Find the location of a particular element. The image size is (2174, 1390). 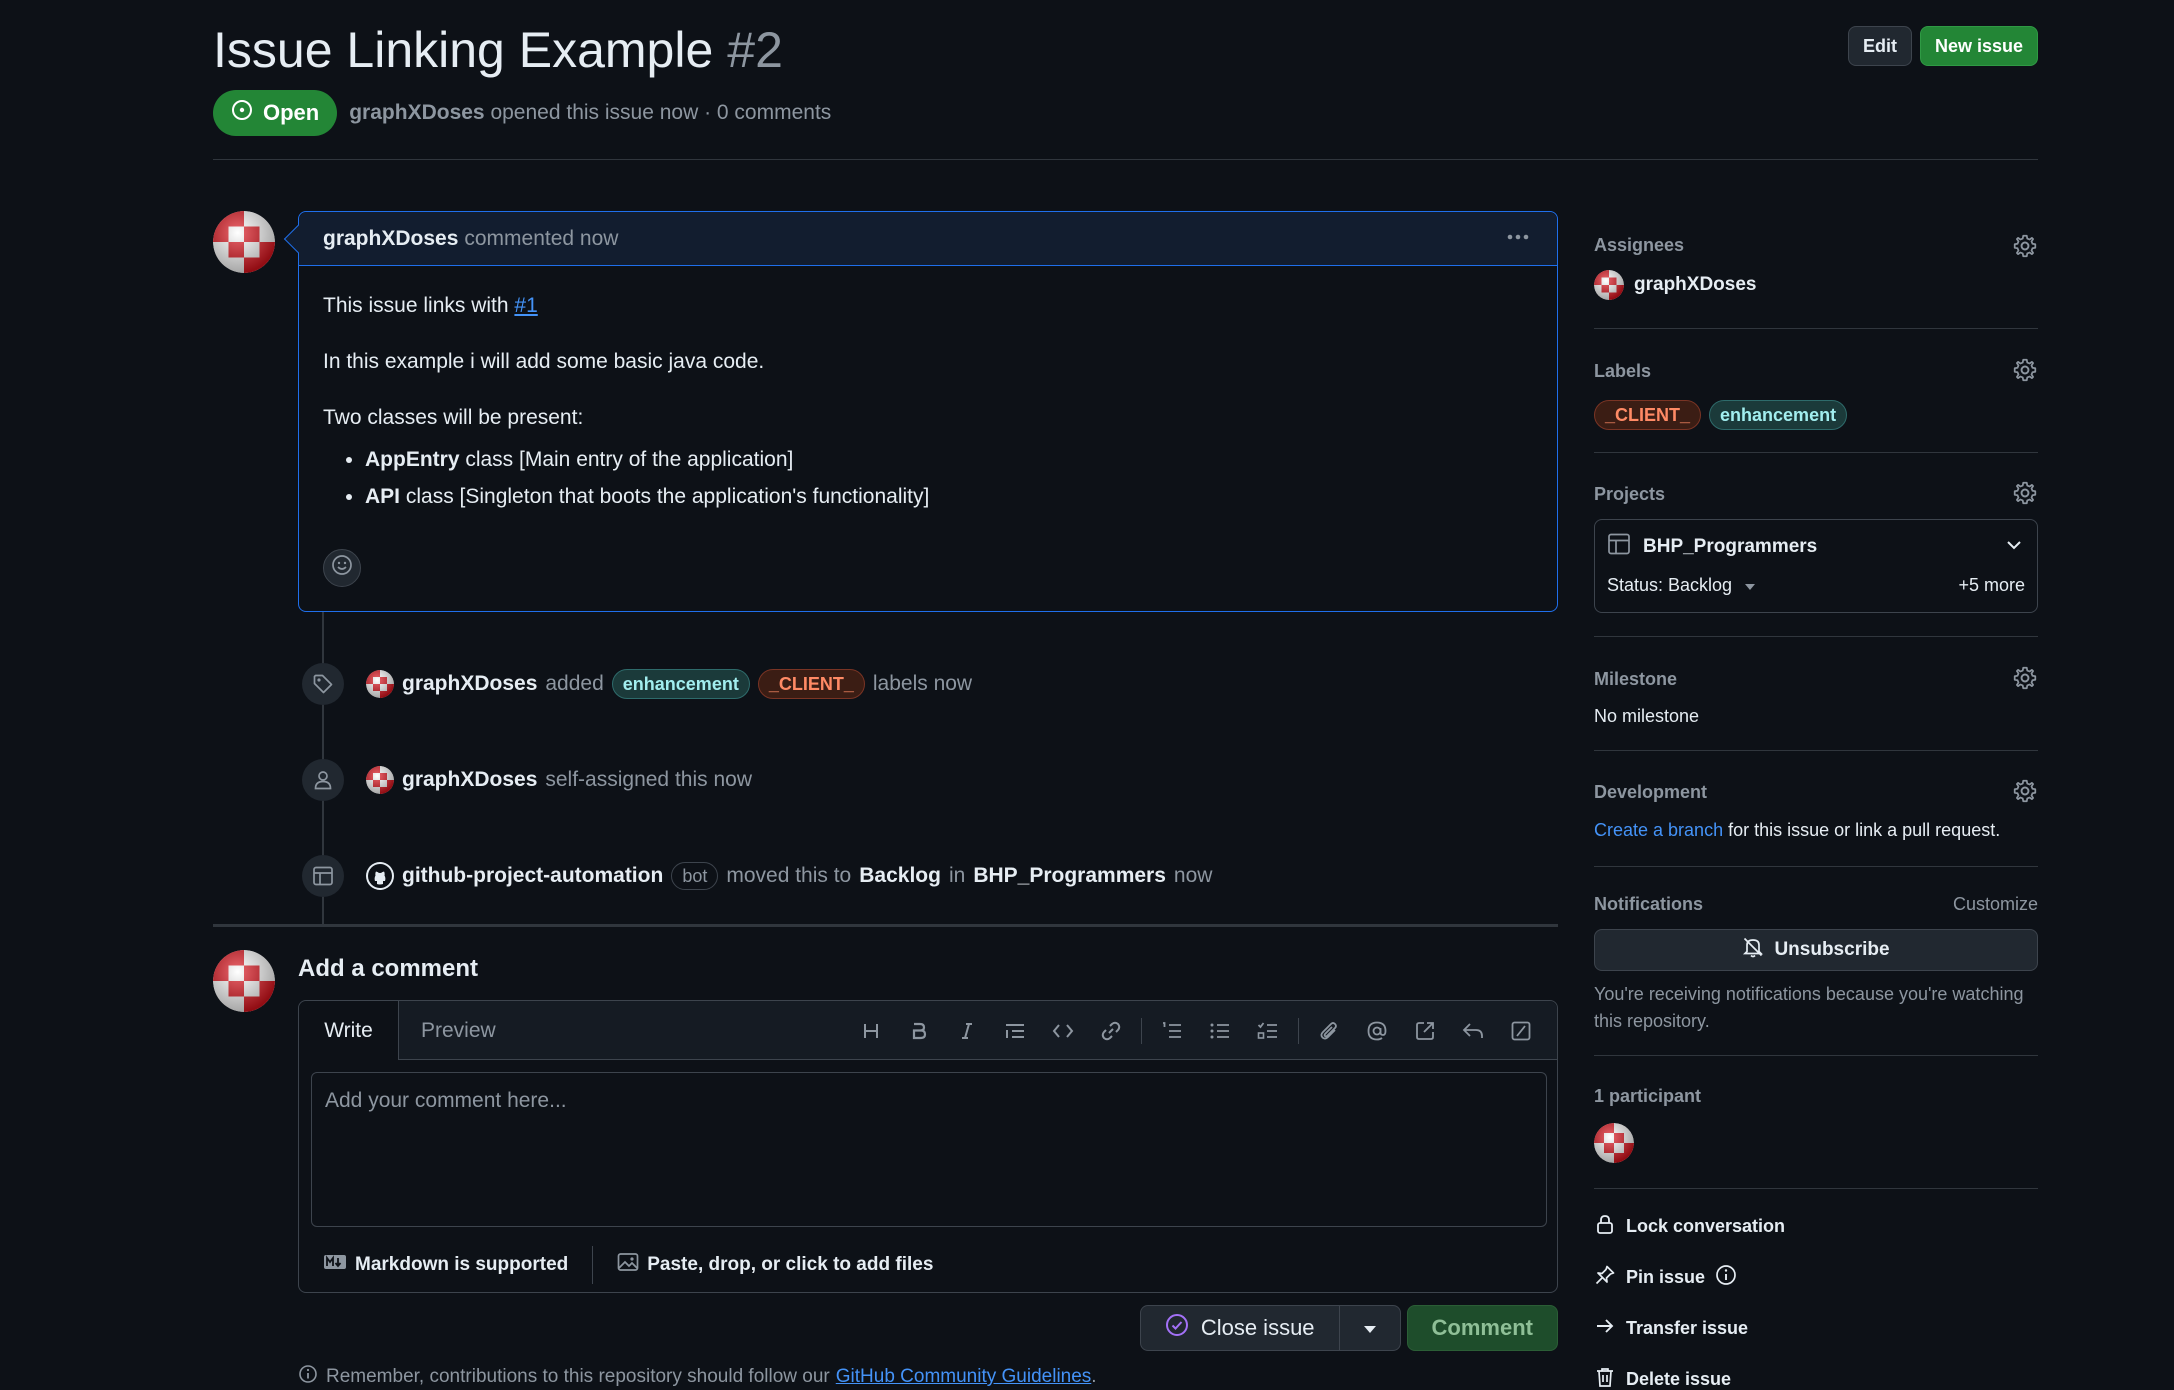

comment-author: graphXDoses is located at coordinates (390, 239).